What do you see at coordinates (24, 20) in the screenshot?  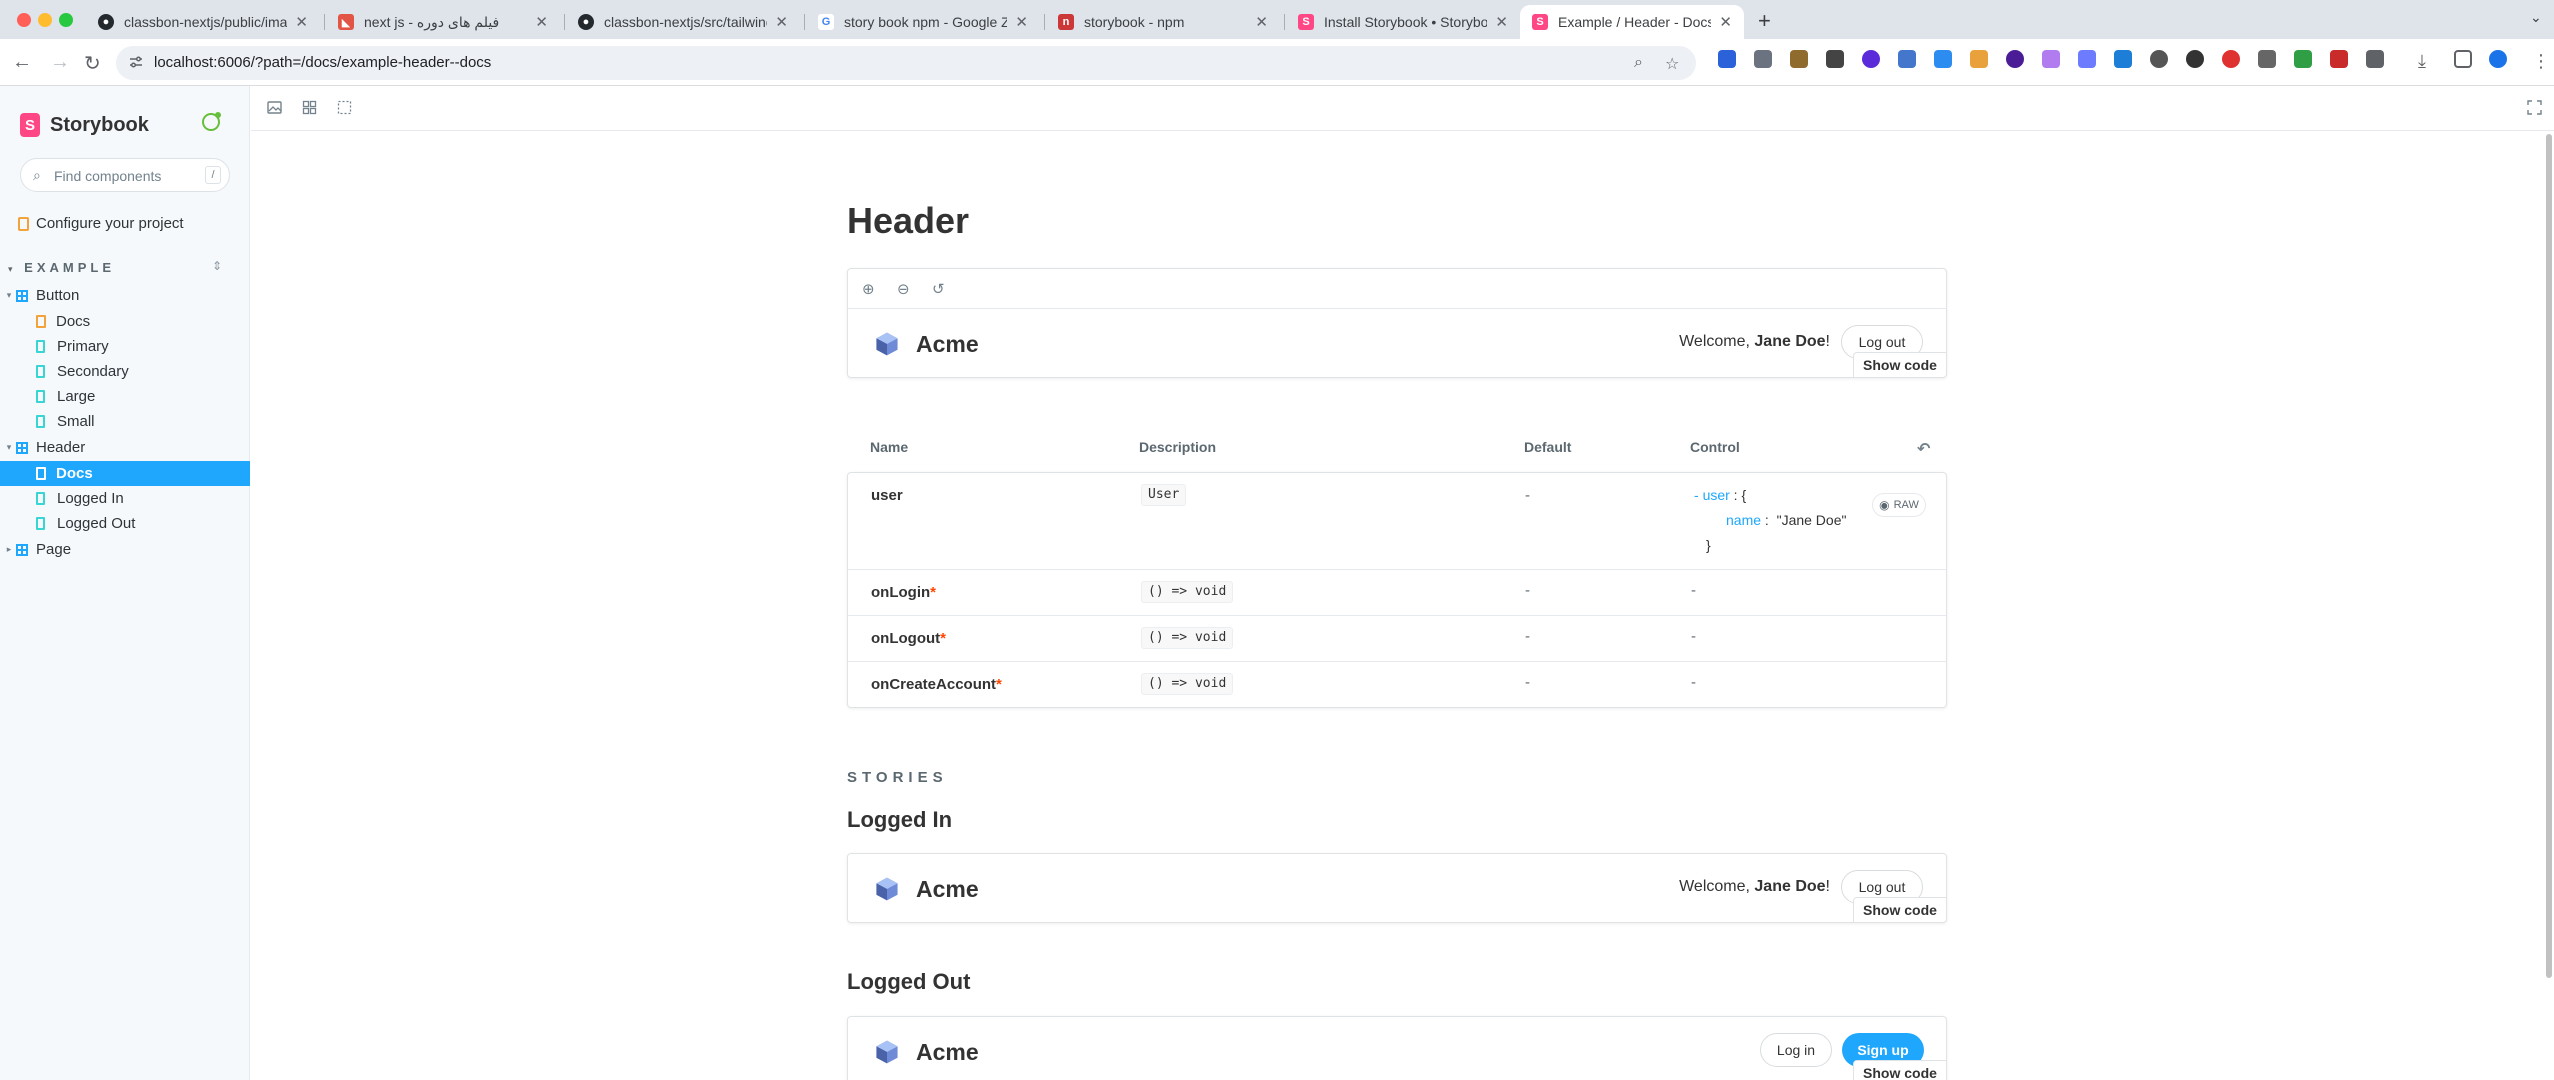 I see `window-close-button` at bounding box center [24, 20].